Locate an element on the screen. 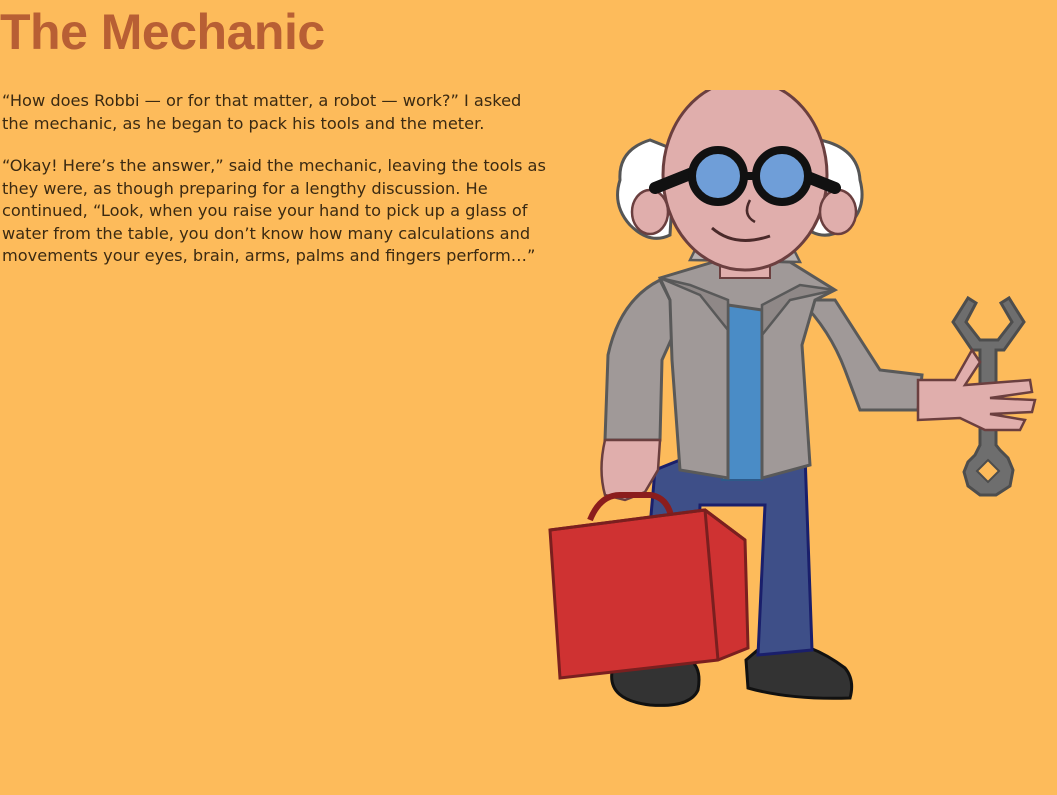  briefcase-icon is located at coordinates (649, 586).